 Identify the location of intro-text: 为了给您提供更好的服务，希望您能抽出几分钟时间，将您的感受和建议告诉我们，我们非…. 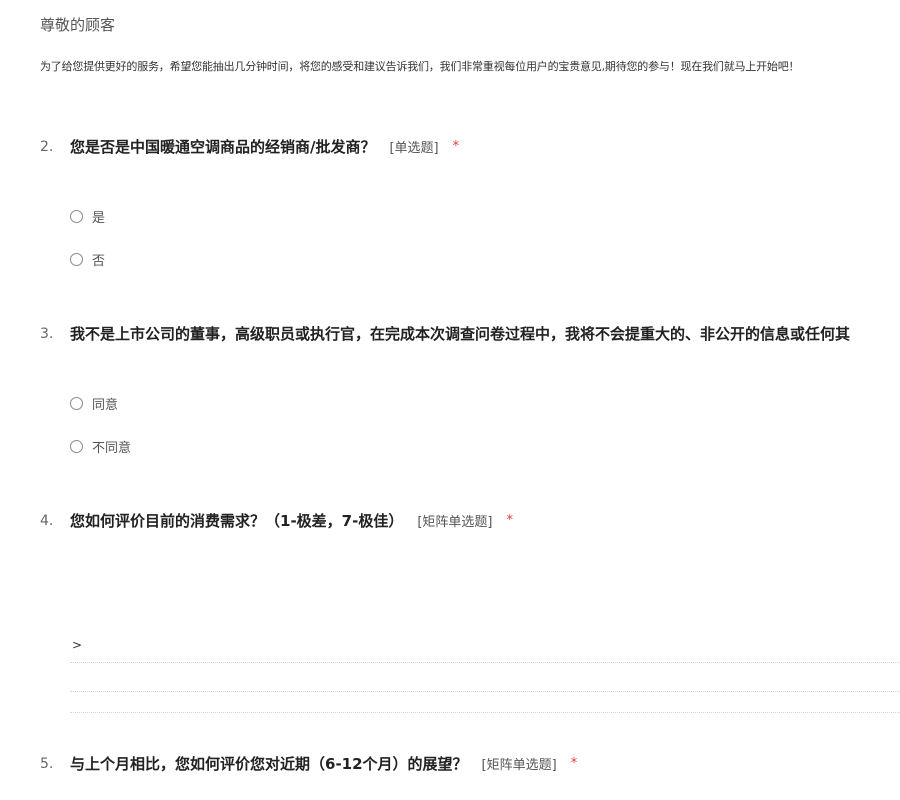
(420, 66).